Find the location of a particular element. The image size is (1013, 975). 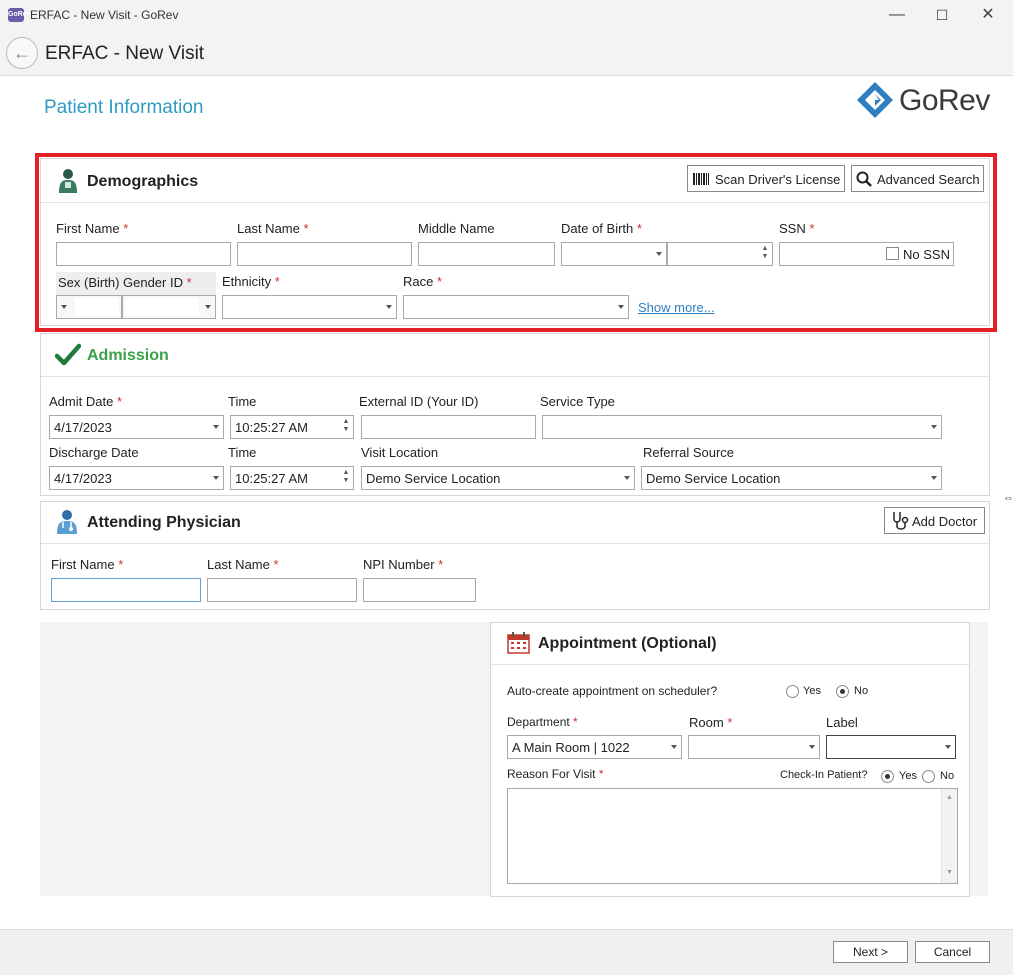

physician-first-name-label: First Name * is located at coordinates (87, 564).